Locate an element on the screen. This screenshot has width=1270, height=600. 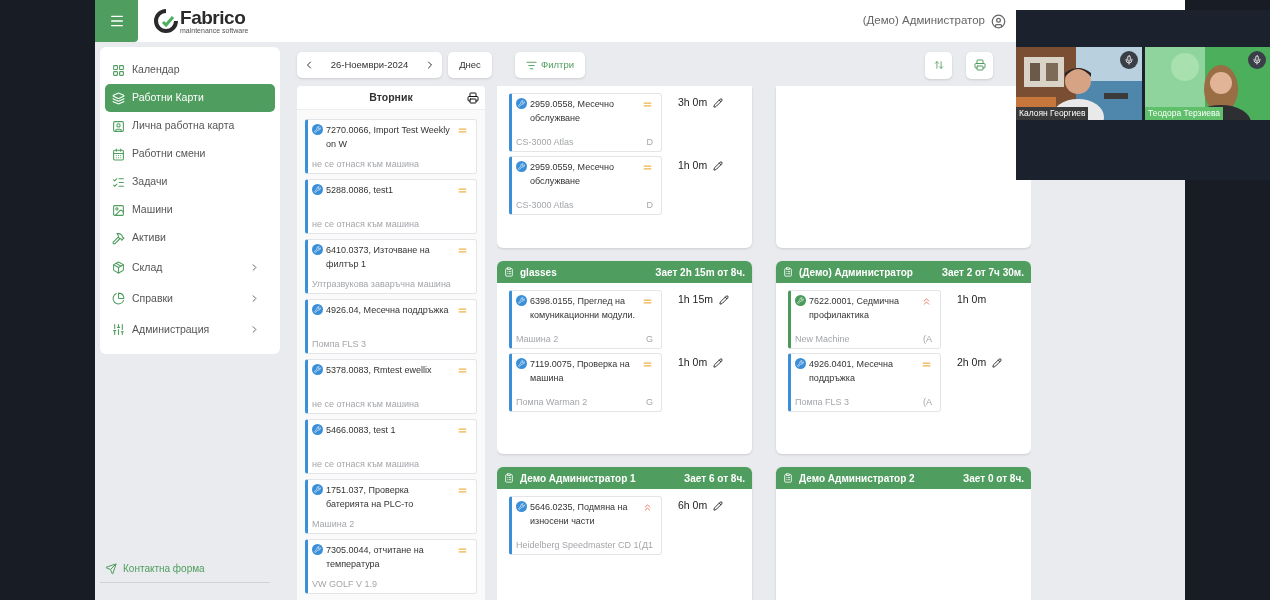
work-order-card: 6410.0373, Източване на филтър 1 Ултразвукова заваръчна машина is located at coordinates (391, 266).